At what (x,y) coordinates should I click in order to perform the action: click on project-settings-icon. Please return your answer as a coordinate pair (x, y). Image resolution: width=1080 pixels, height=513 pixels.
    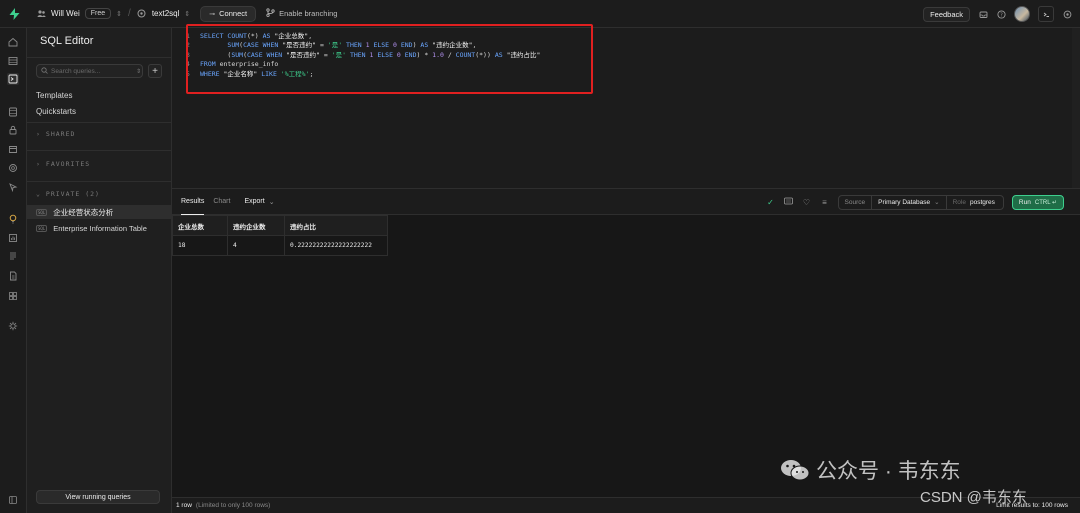
    Looking at the image, I should click on (13, 326).